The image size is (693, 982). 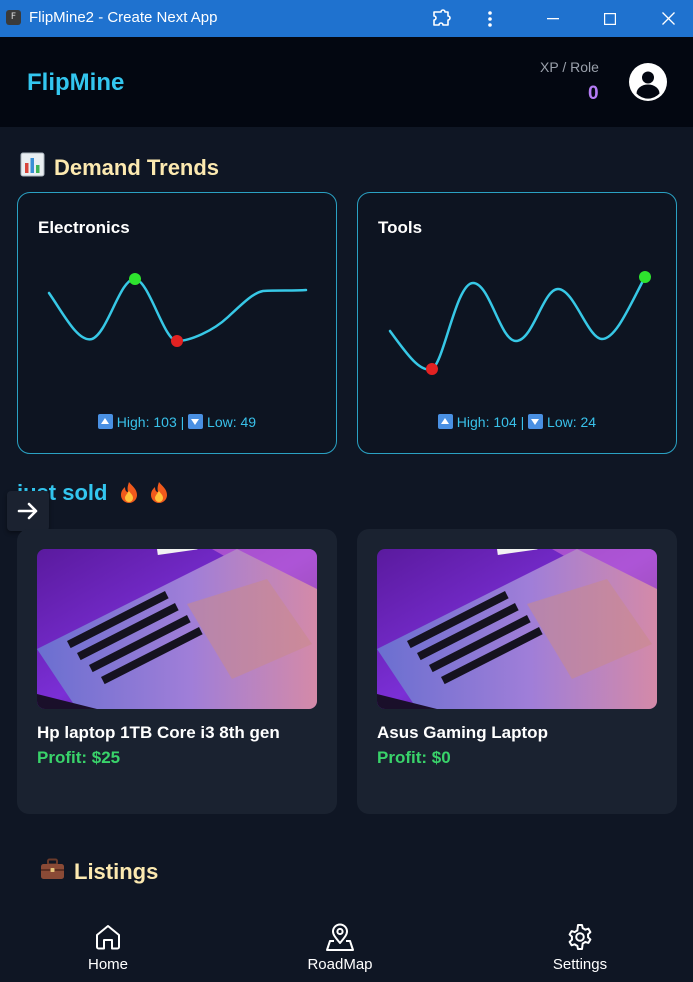 I want to click on window-title: FlipMine2 - Create Next App, so click(x=123, y=17).